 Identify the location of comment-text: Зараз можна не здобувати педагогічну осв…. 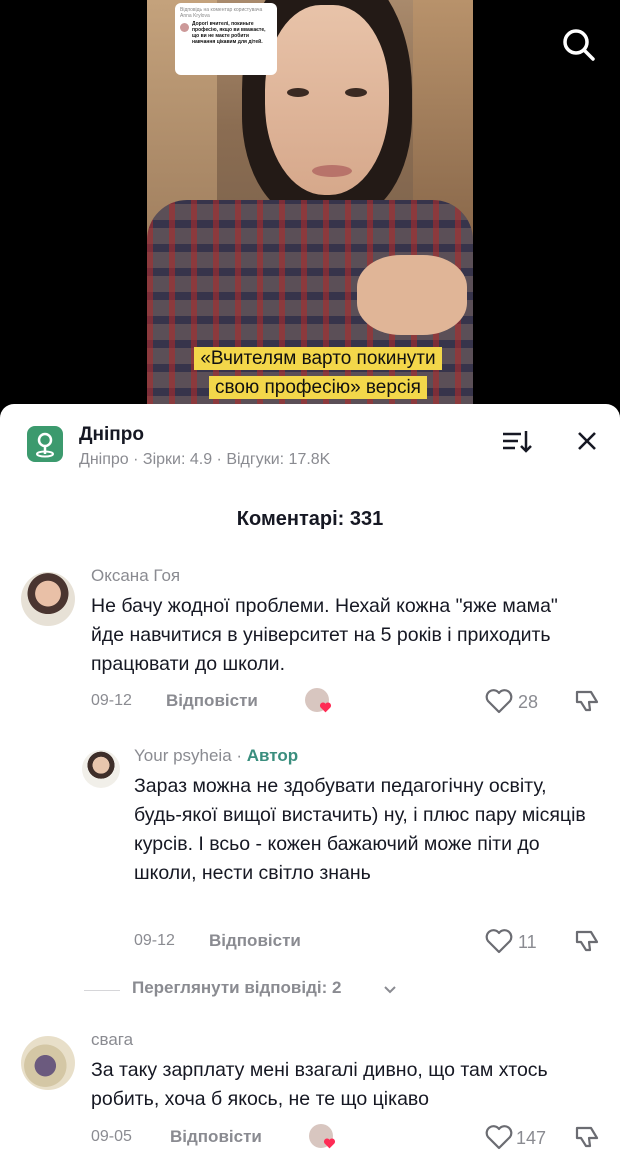
(360, 829).